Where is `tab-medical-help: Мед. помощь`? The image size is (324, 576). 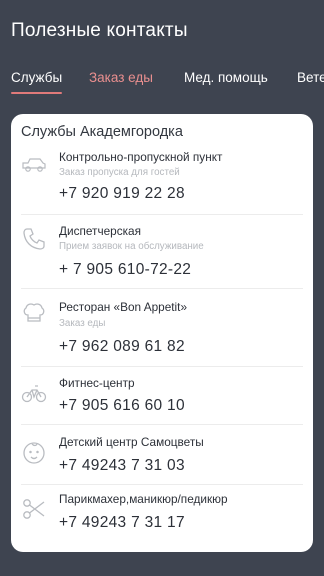
tab-medical-help: Мед. помощь is located at coordinates (226, 77).